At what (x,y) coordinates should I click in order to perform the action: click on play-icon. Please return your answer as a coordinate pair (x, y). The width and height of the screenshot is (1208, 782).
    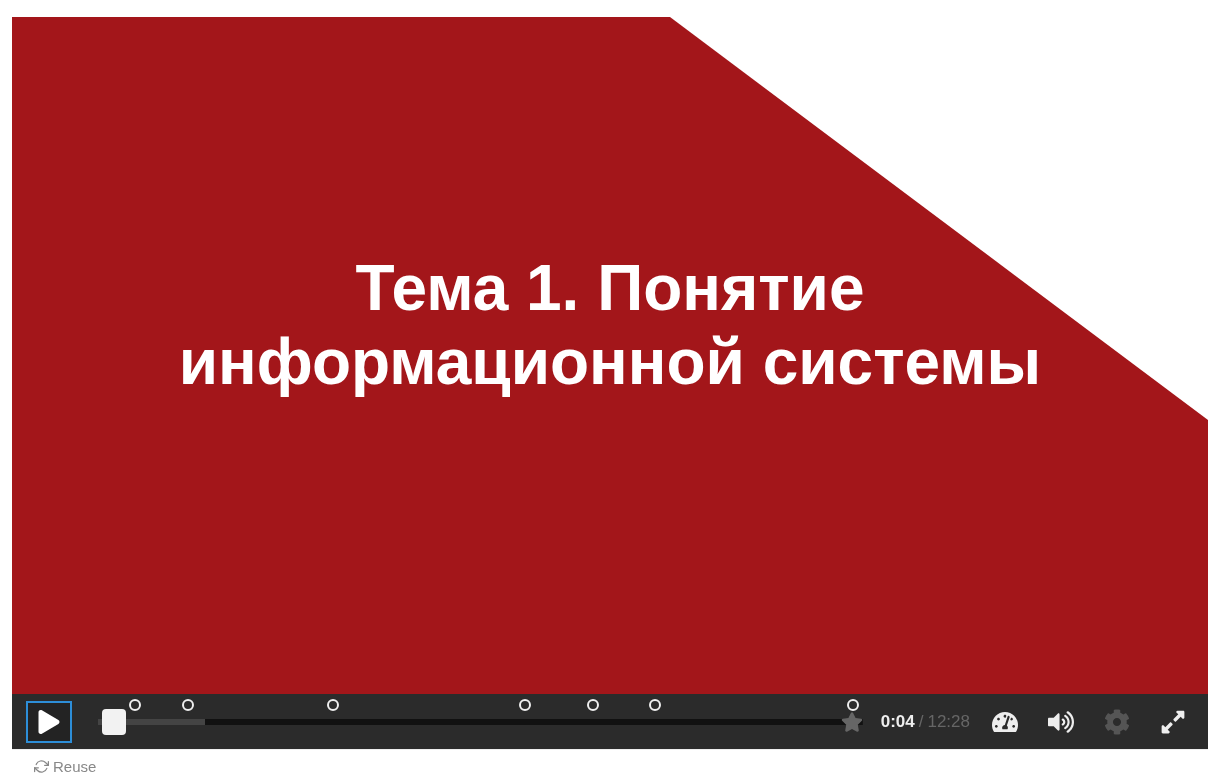
    Looking at the image, I should click on (49, 721).